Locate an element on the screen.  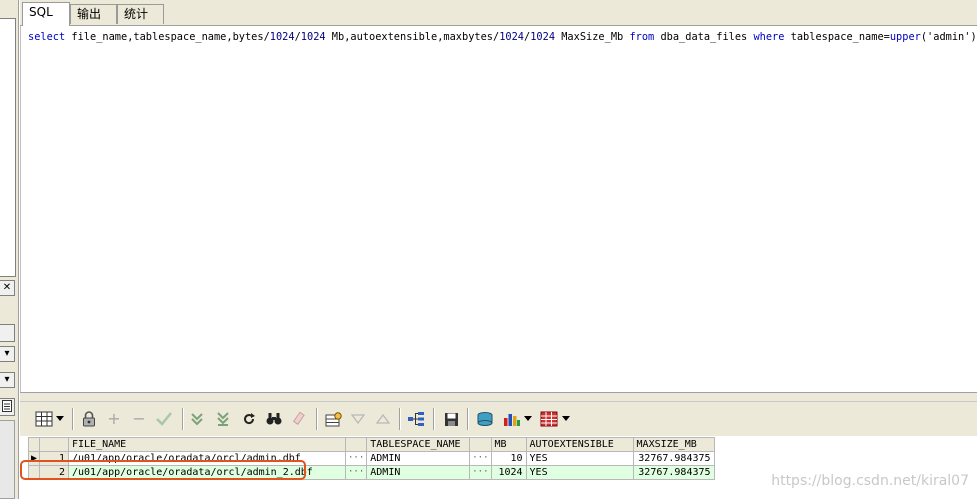
delete-row-icon: − is located at coordinates (139, 419).